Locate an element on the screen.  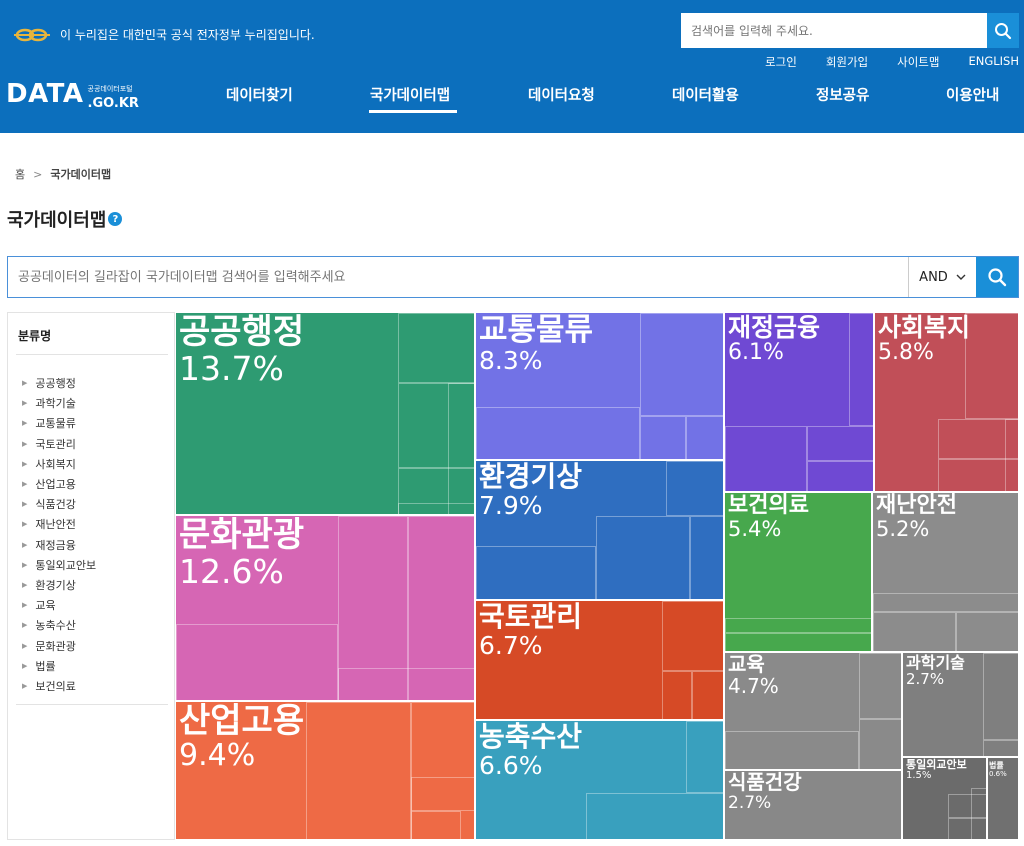
sidebar-category-item: ▶ 통일외교안보 is located at coordinates (59, 565).